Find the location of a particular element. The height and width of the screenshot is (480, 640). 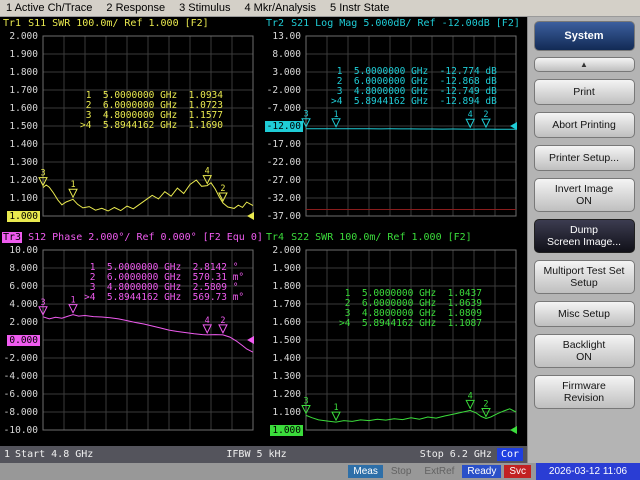

trace-settings: S12 Phase 2.000°/ Ref 0.000° [F2 Equ 0] is located at coordinates (142, 237).